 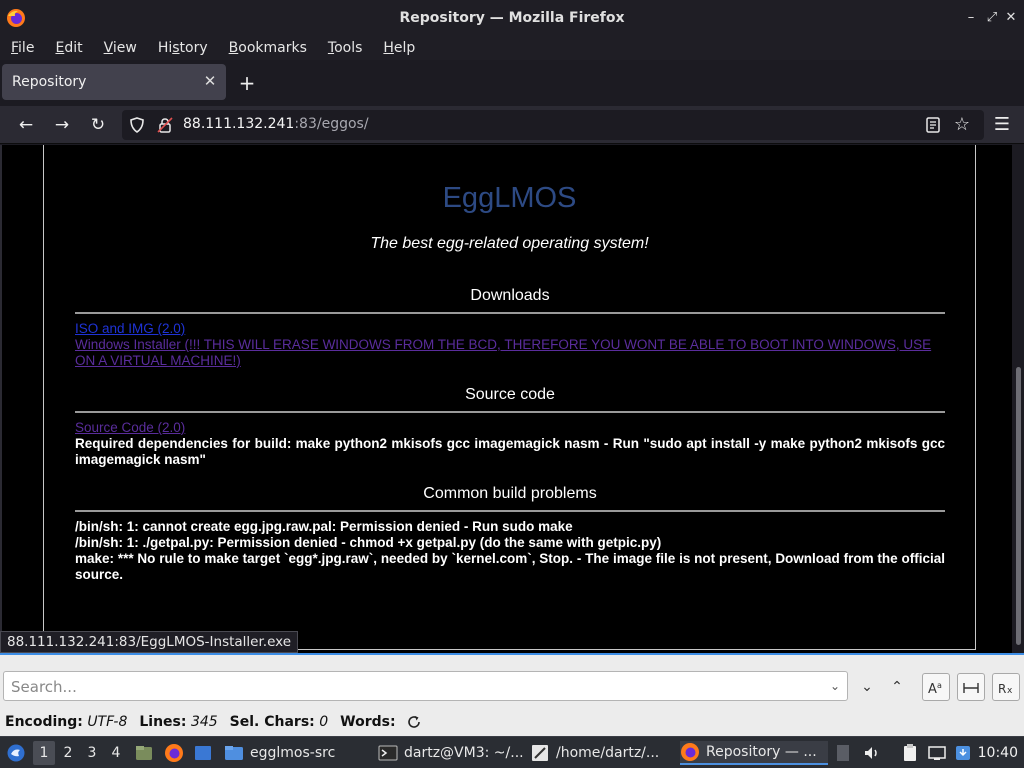 I want to click on start-menu-icon, so click(x=16, y=753).